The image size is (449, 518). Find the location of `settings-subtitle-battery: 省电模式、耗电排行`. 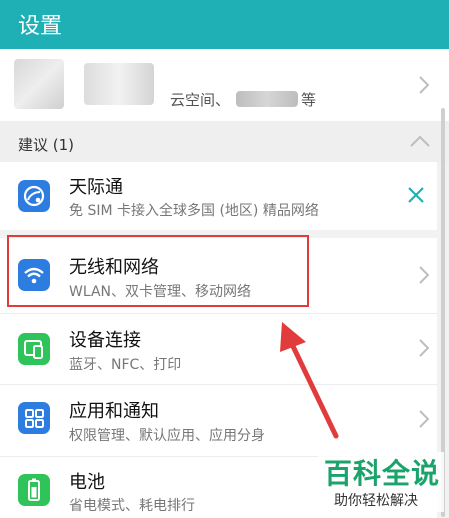

settings-subtitle-battery: 省电模式、耗电排行 is located at coordinates (132, 506).